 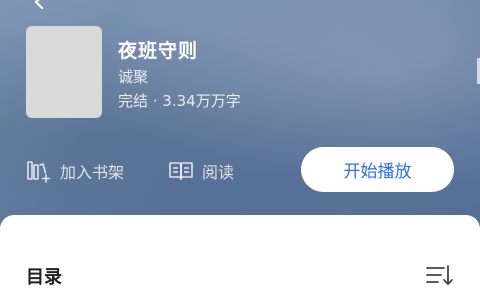 I want to click on start-playback-label: 开始播放, so click(x=377, y=172).